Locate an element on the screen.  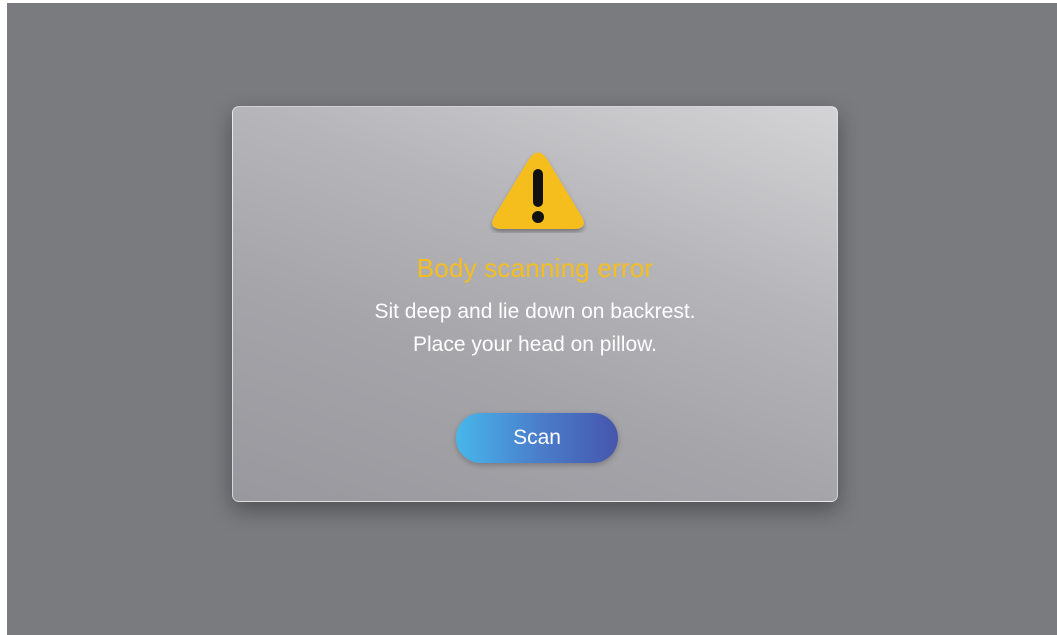
scan-button: Scan is located at coordinates (537, 438).